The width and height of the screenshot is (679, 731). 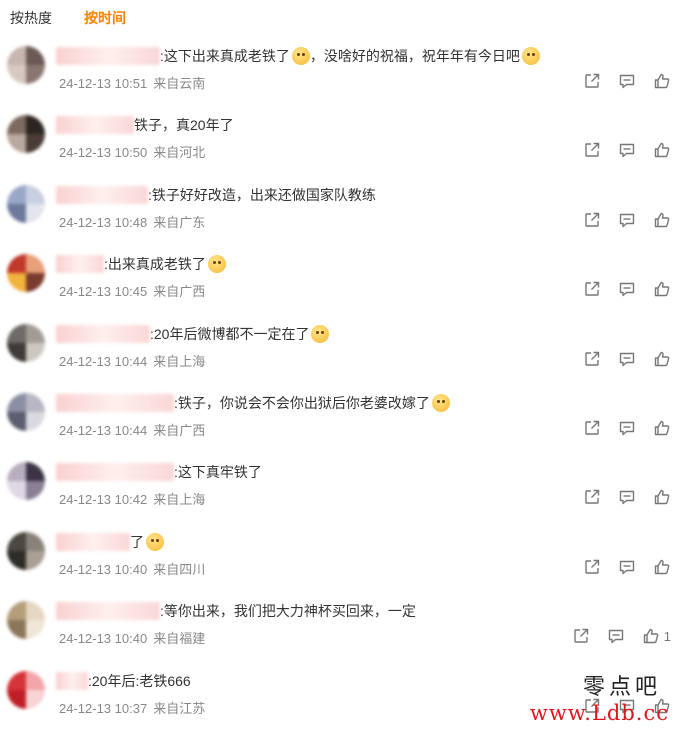 What do you see at coordinates (339, 143) in the screenshot?
I see `comment-item: 铁子，真20年了 24-12-13 10:50 来自河北` at bounding box center [339, 143].